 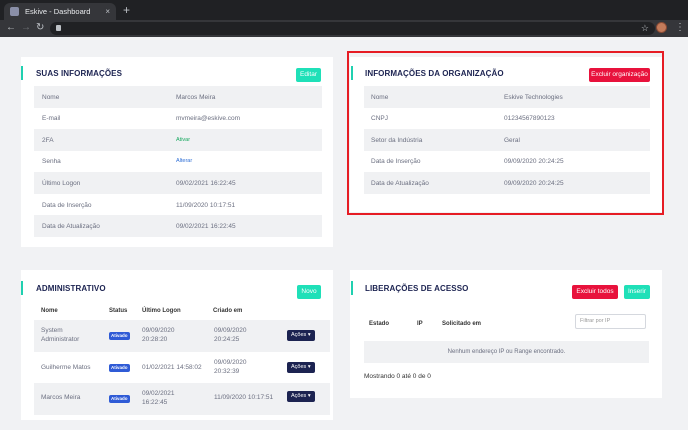 I want to click on profile-avatar, so click(x=661, y=27).